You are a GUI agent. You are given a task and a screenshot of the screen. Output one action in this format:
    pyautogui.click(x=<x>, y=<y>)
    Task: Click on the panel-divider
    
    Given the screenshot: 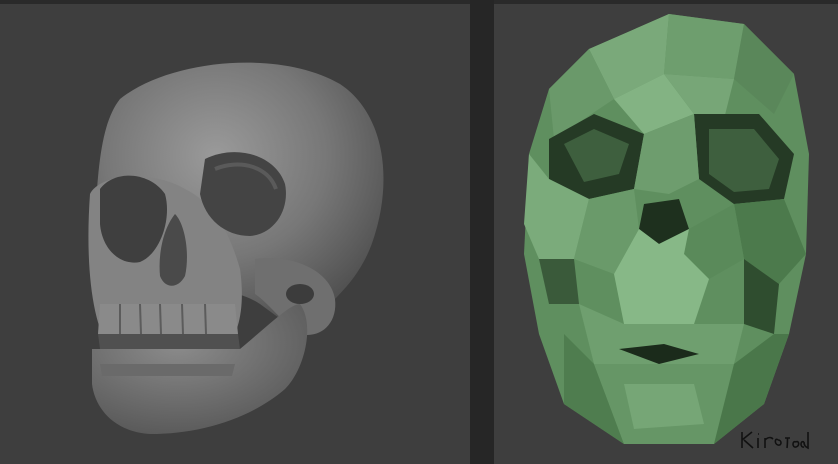 What is the action you would take?
    pyautogui.click(x=482, y=232)
    